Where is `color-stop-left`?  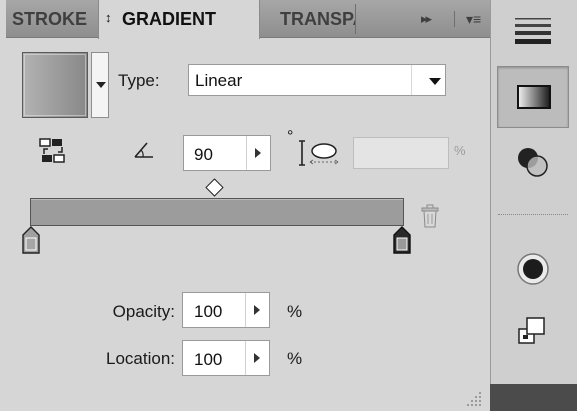 color-stop-left is located at coordinates (31, 240).